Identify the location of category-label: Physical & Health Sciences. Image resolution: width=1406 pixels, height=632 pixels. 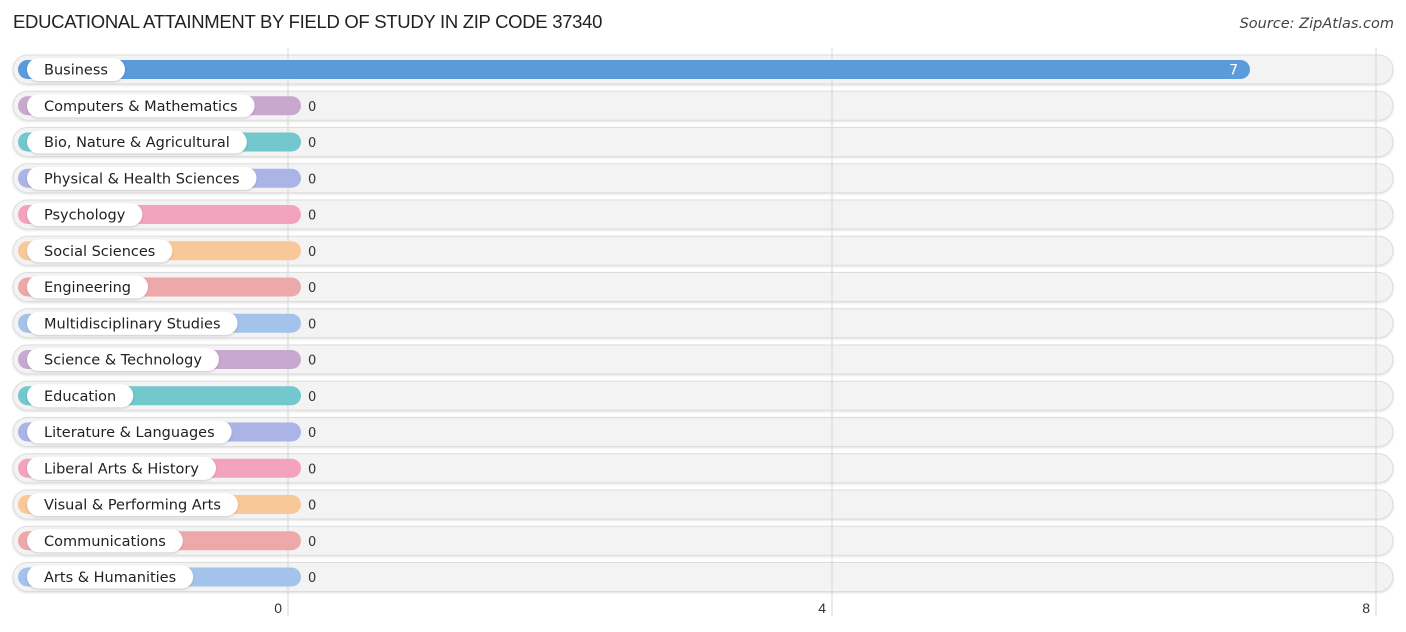
(142, 179).